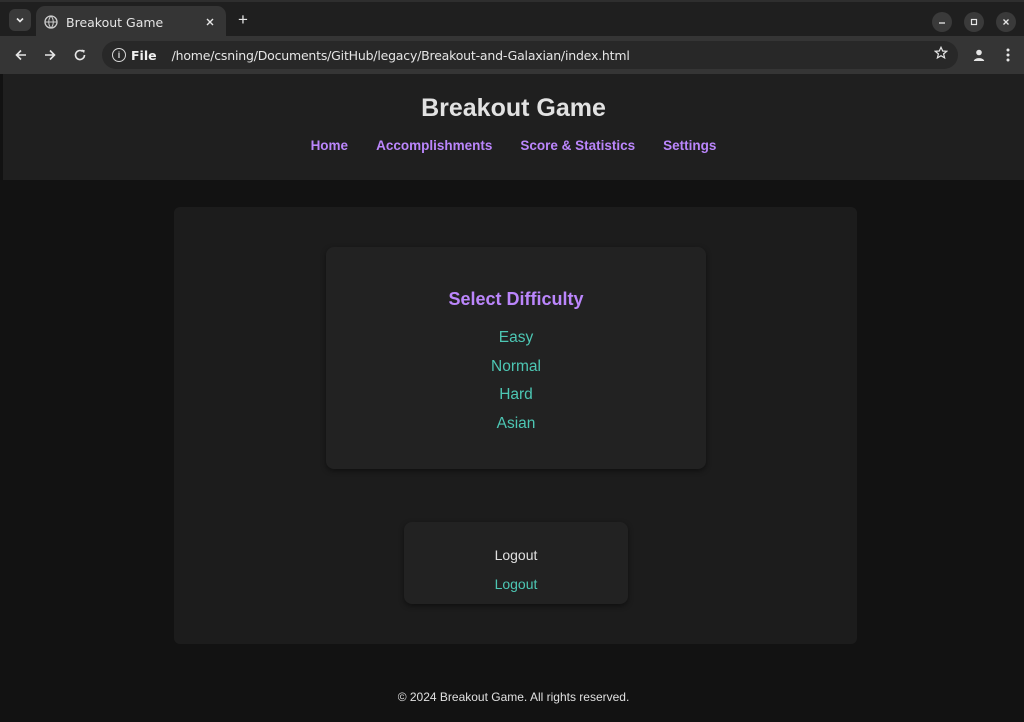 This screenshot has height=722, width=1024. Describe the element at coordinates (941, 54) in the screenshot. I see `star-icon` at that location.